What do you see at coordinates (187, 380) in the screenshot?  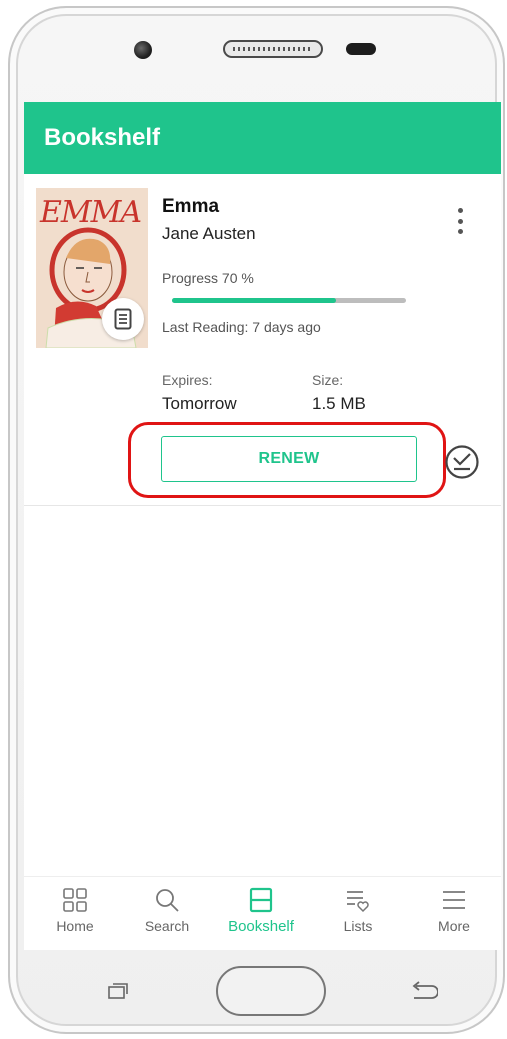 I see `expires-label: Expires:` at bounding box center [187, 380].